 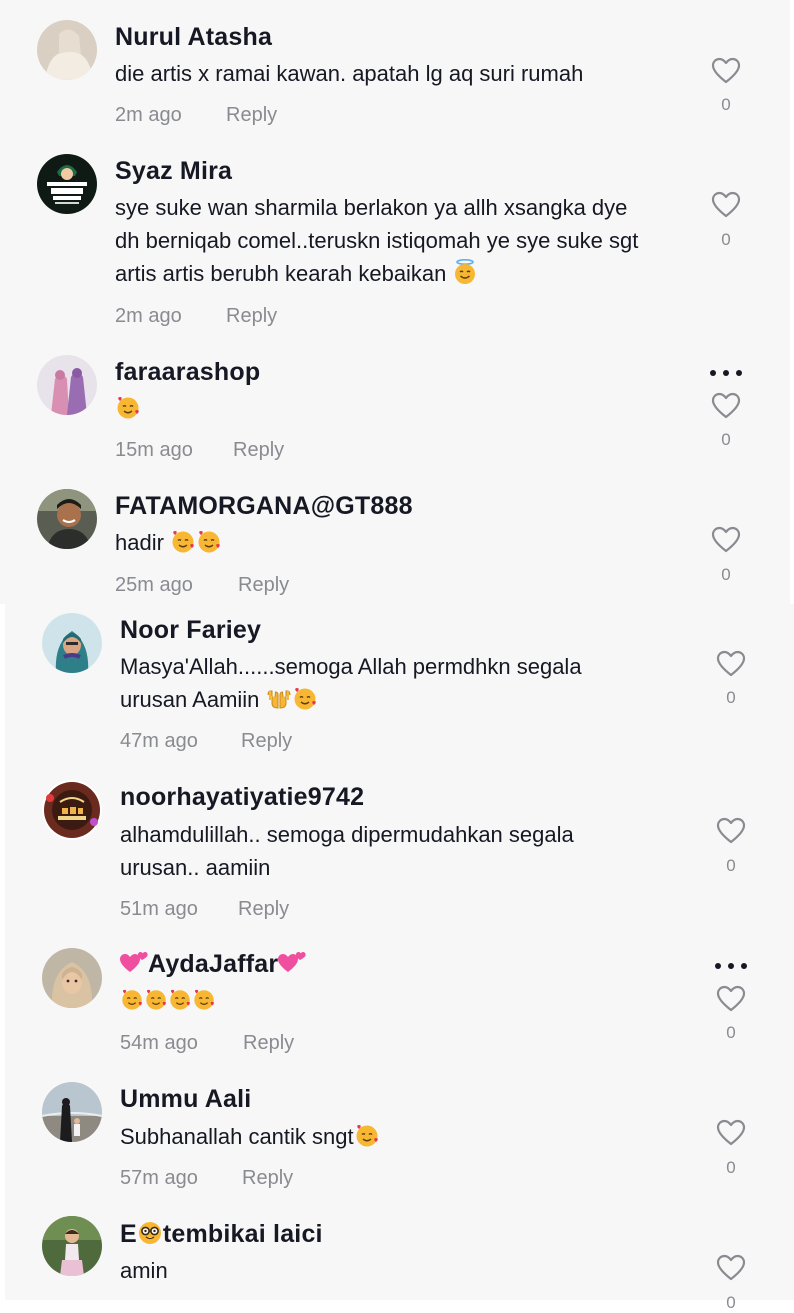 What do you see at coordinates (159, 1043) in the screenshot?
I see `comment-time: 54m ago` at bounding box center [159, 1043].